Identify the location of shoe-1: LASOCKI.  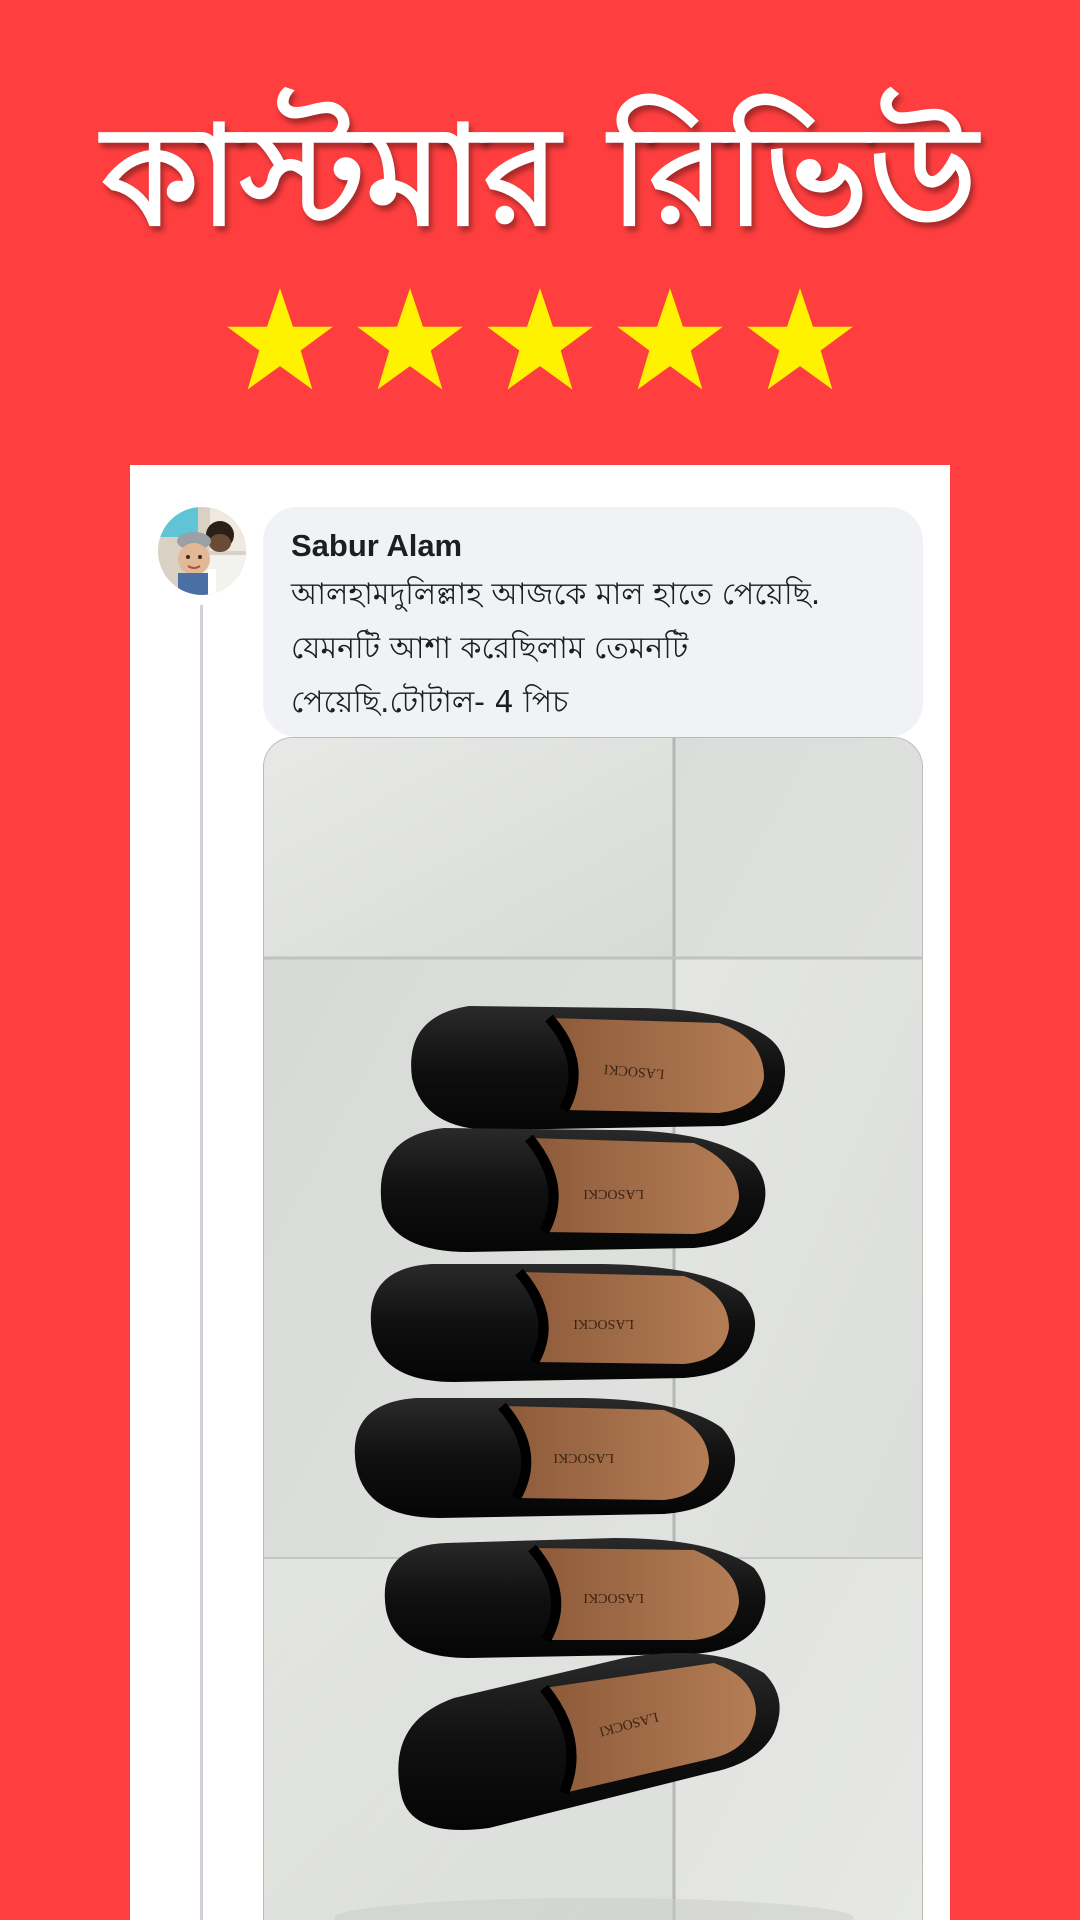
(598, 1068).